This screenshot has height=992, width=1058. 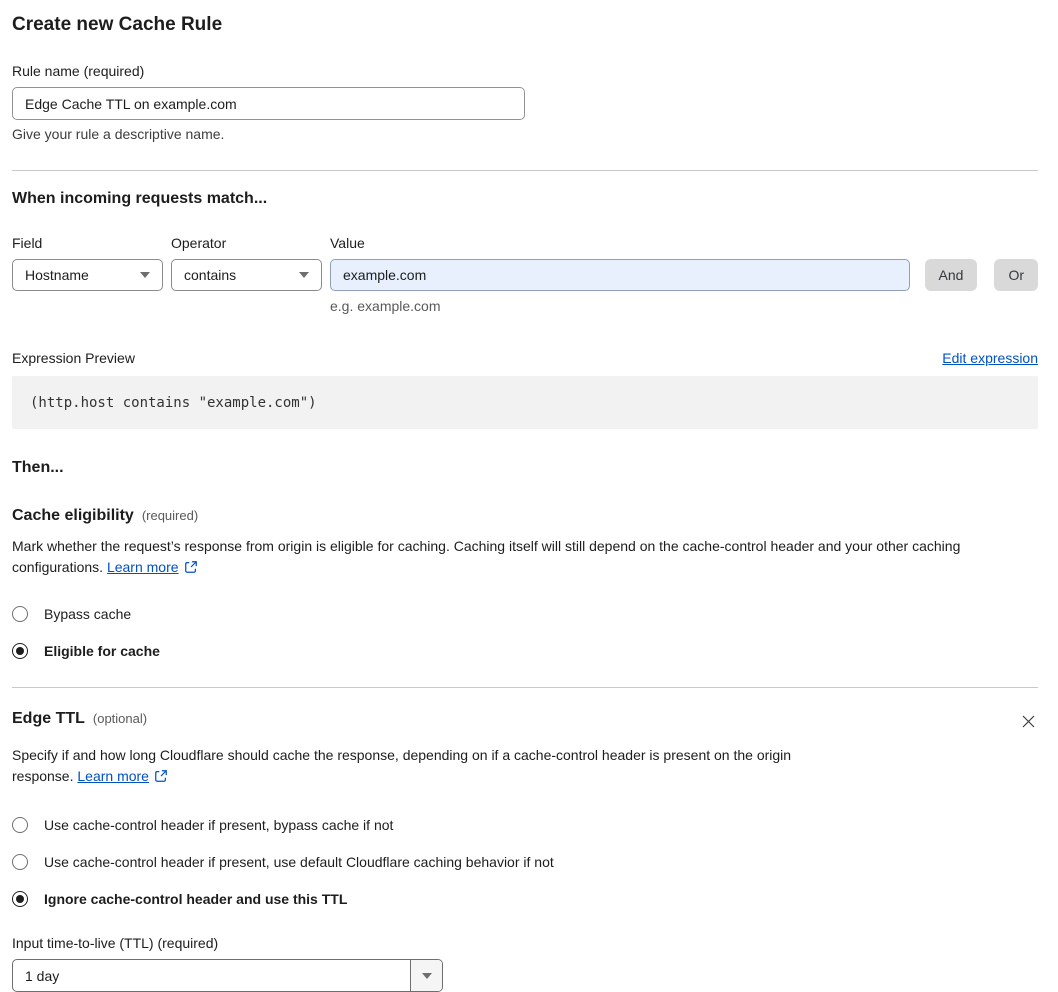 What do you see at coordinates (525, 402) in the screenshot?
I see `expression-code: (http.host contains "example.com")` at bounding box center [525, 402].